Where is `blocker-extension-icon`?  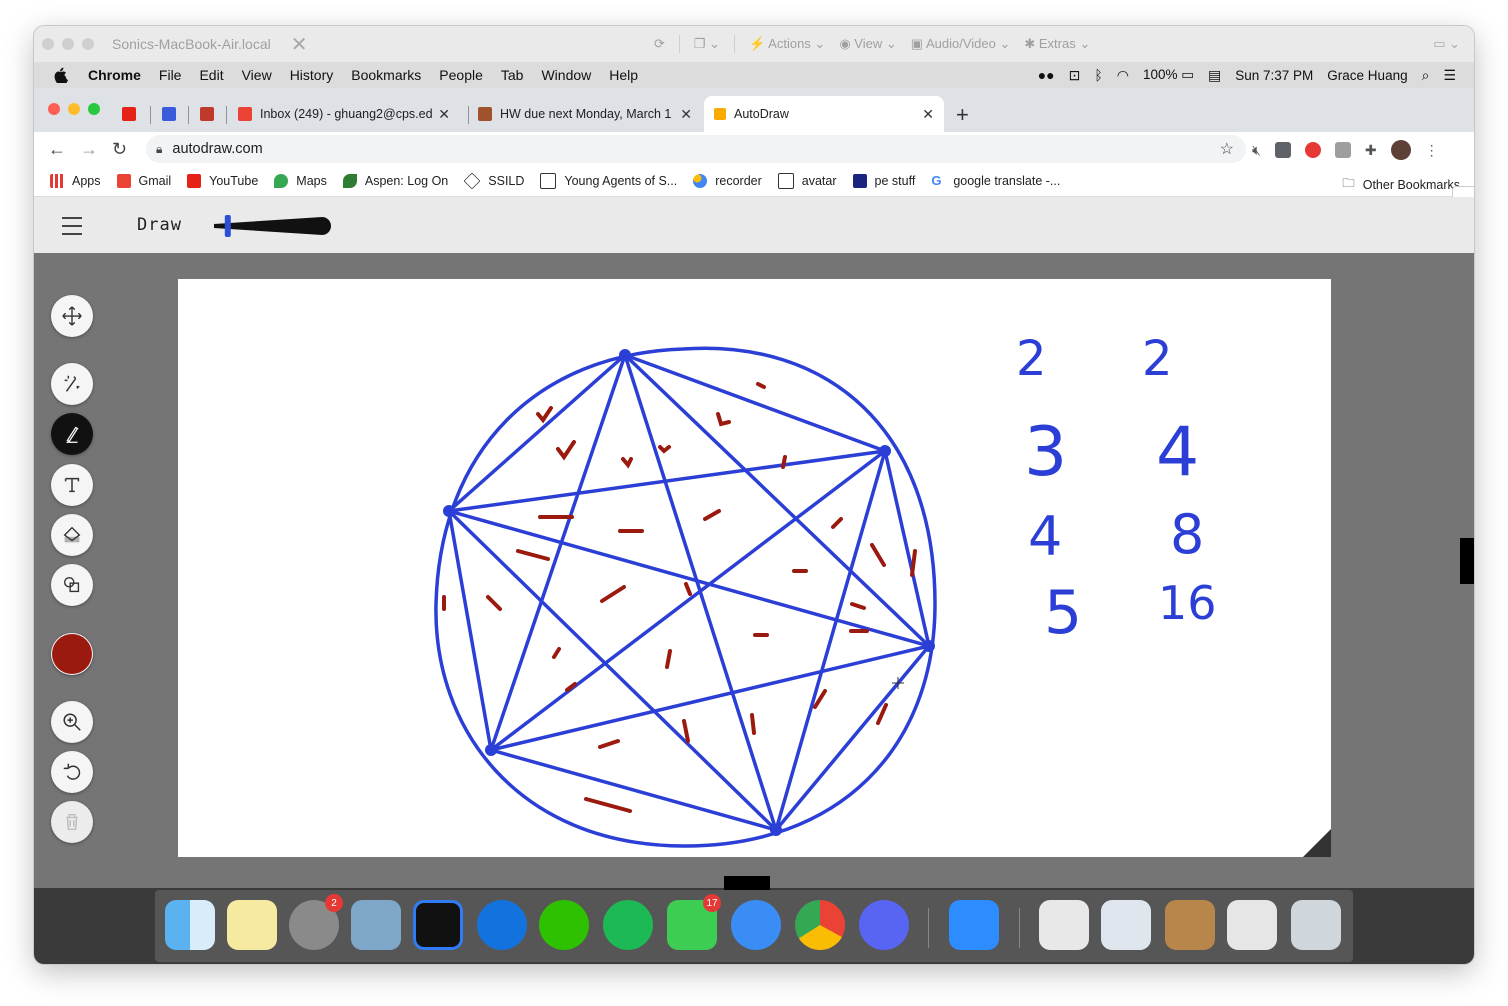 blocker-extension-icon is located at coordinates (1312, 150).